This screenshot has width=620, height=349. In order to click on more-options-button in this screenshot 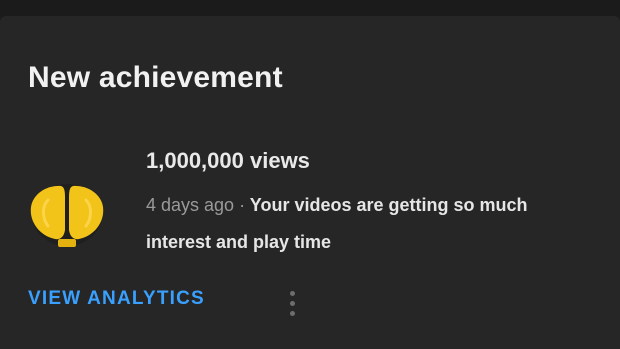, I will do `click(292, 303)`.